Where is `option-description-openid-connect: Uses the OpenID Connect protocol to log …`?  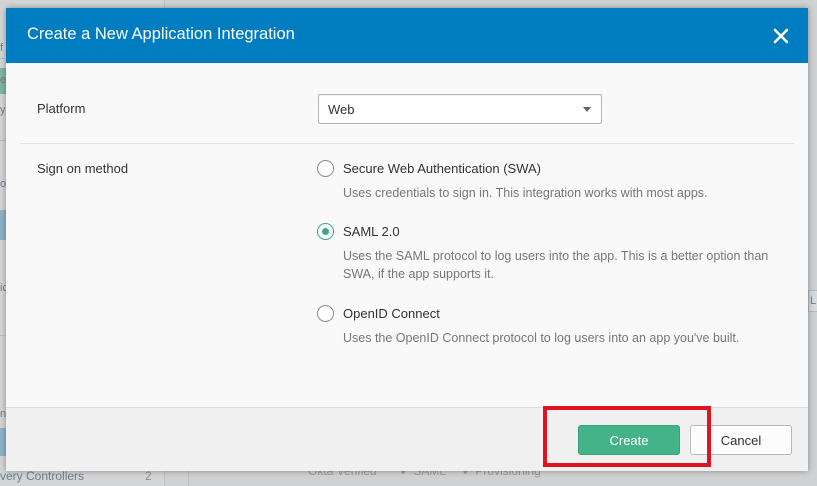 option-description-openid-connect: Uses the OpenID Connect protocol to log … is located at coordinates (541, 338).